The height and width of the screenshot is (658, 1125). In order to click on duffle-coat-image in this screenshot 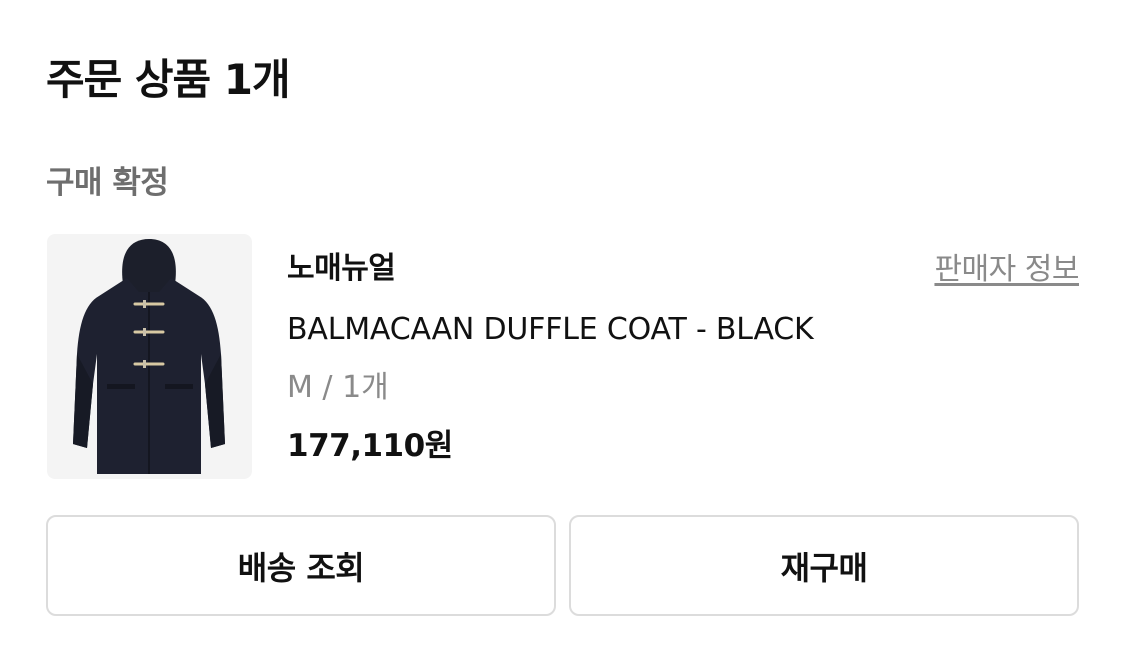, I will do `click(149, 356)`.